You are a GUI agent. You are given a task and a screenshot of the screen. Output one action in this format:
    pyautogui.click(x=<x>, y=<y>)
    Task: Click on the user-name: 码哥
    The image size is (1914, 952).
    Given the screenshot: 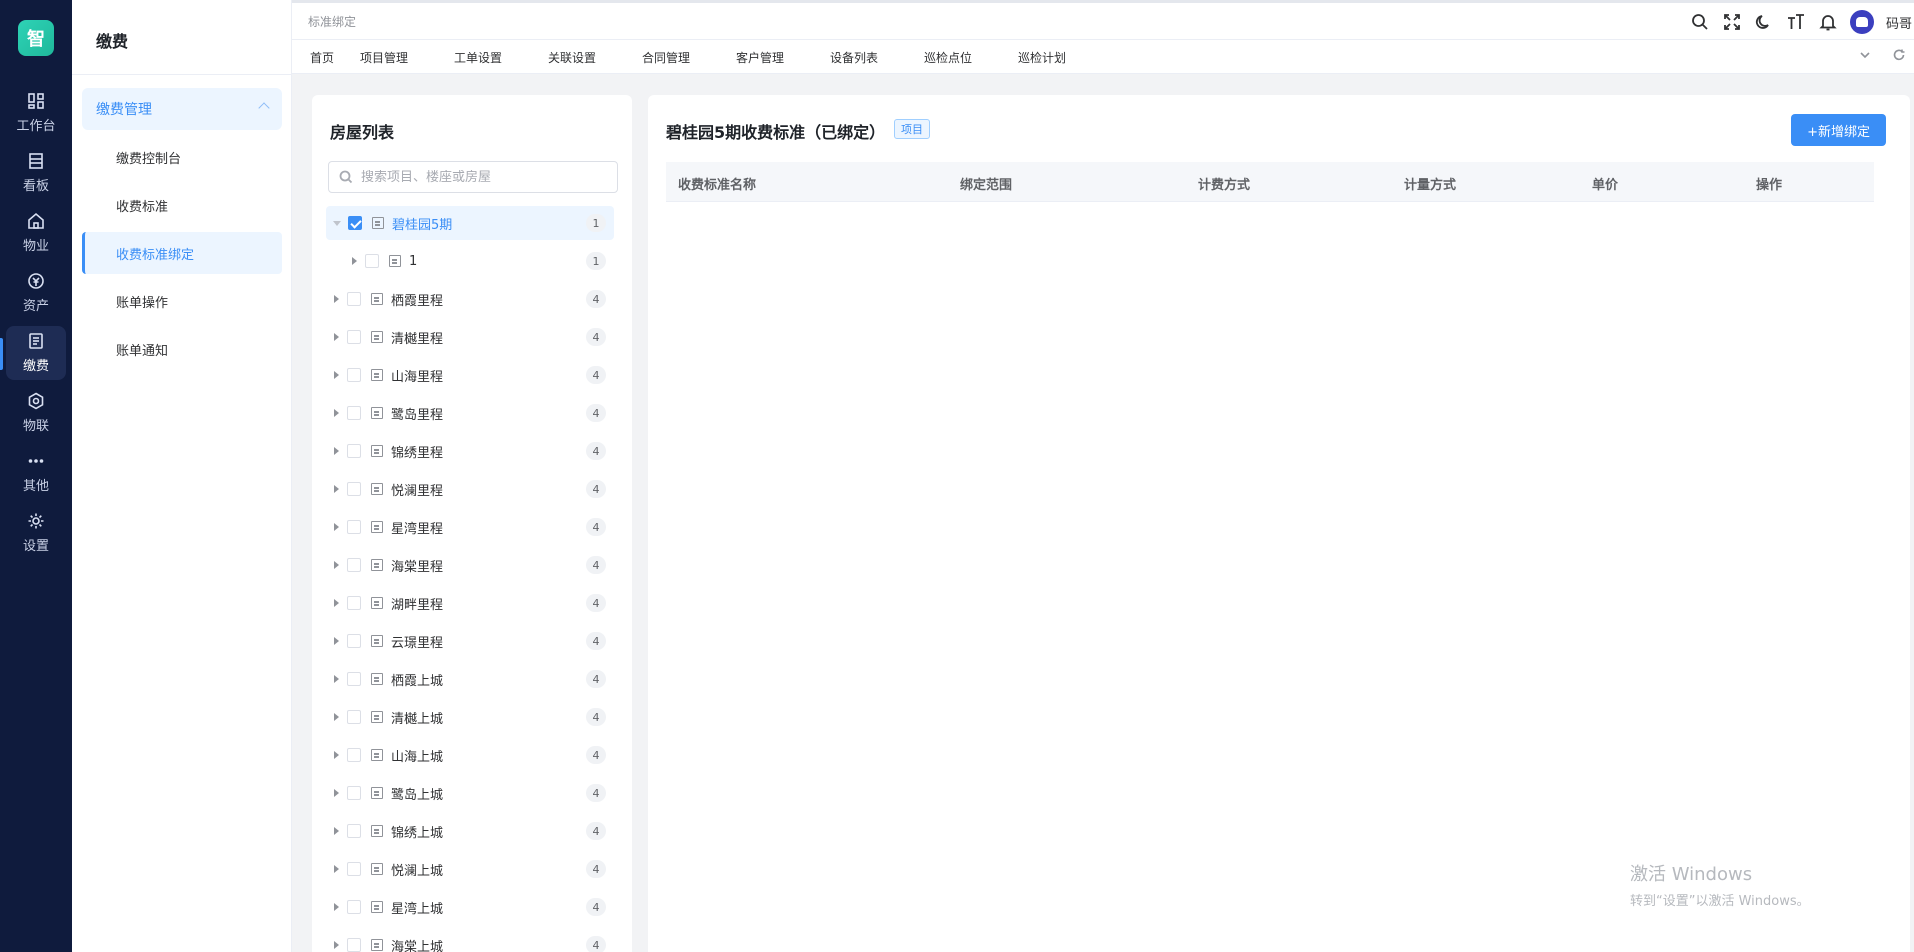 What is the action you would take?
    pyautogui.click(x=1900, y=22)
    